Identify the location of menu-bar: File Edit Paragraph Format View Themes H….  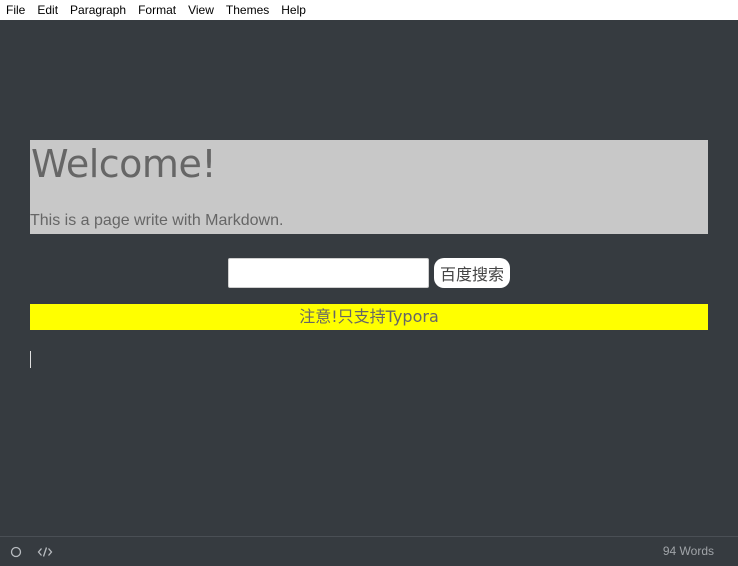
(369, 10).